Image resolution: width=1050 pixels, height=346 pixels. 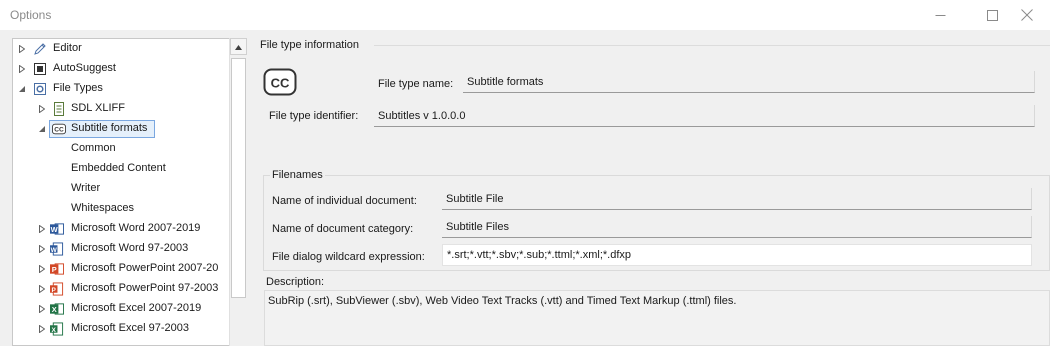 I want to click on tree-item-file-types: File Types, so click(x=122, y=89).